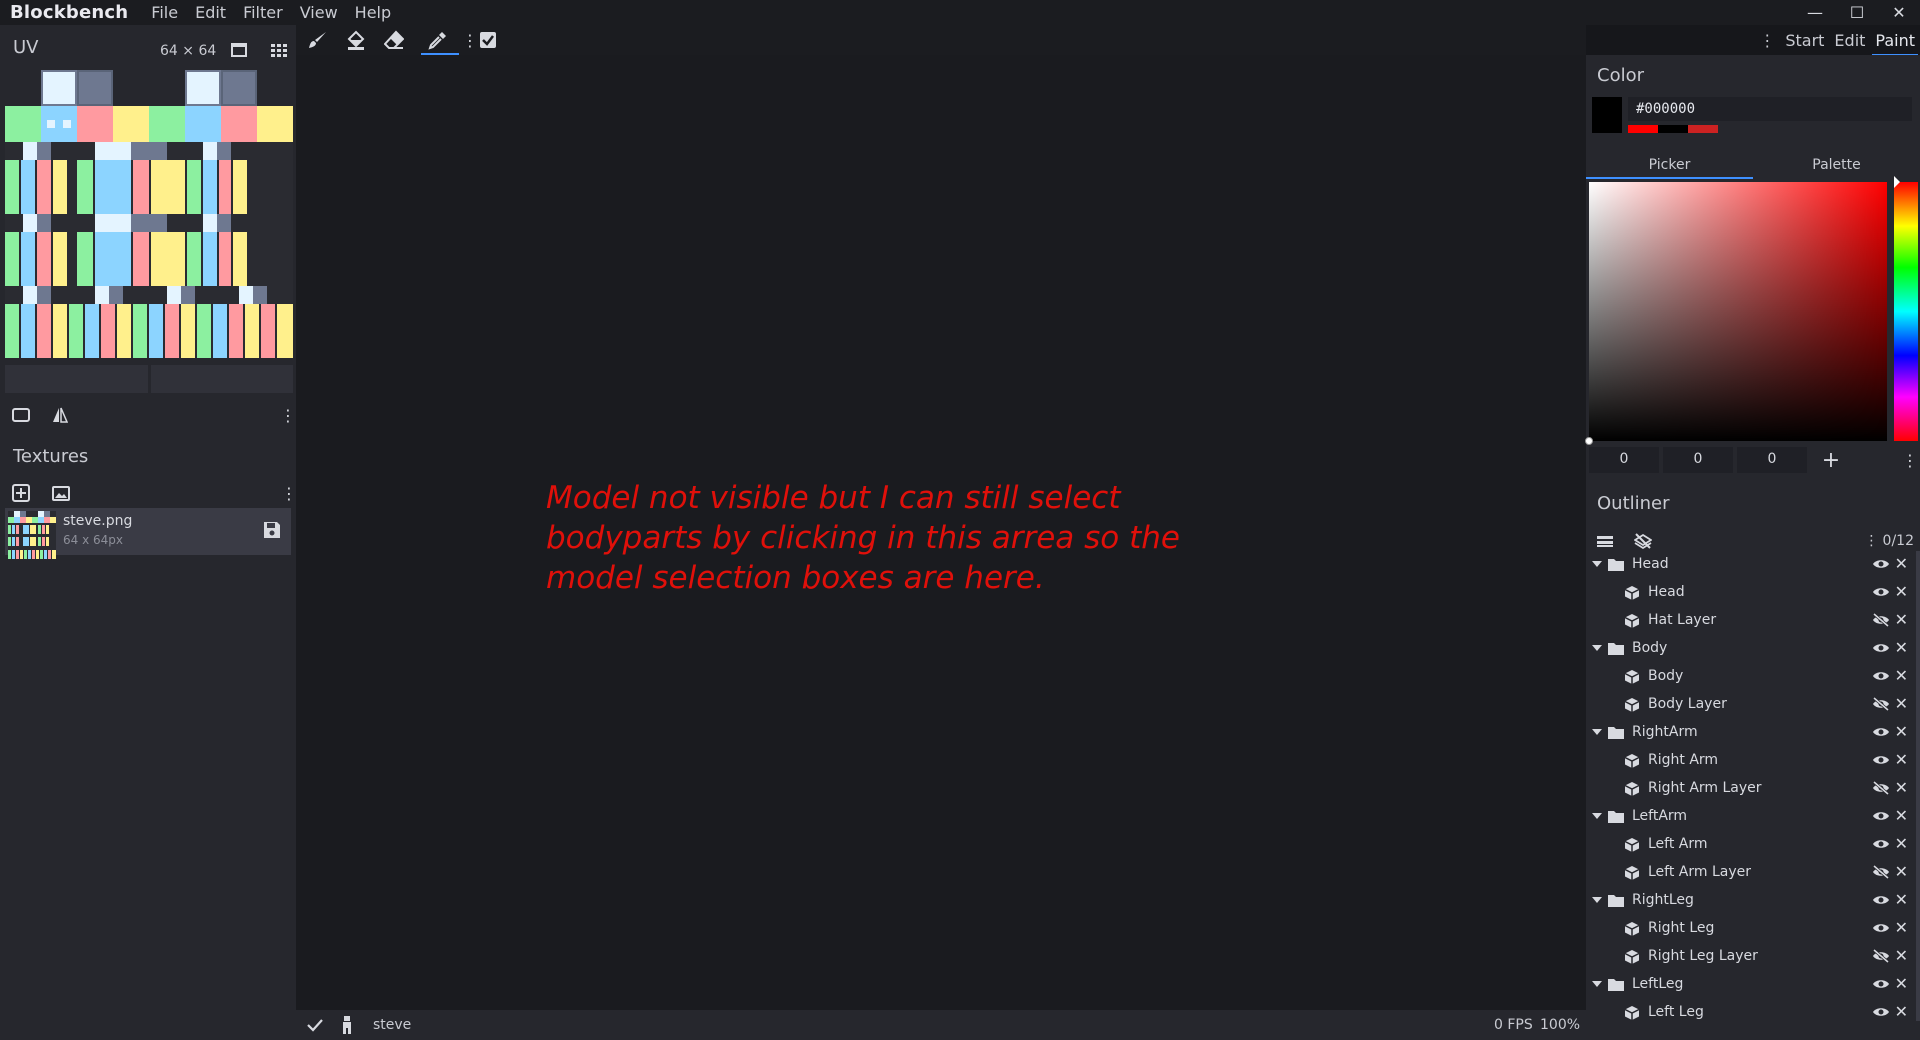  What do you see at coordinates (1751, 957) in the screenshot?
I see `outliner-cube-row: Right Leg Layer ✕` at bounding box center [1751, 957].